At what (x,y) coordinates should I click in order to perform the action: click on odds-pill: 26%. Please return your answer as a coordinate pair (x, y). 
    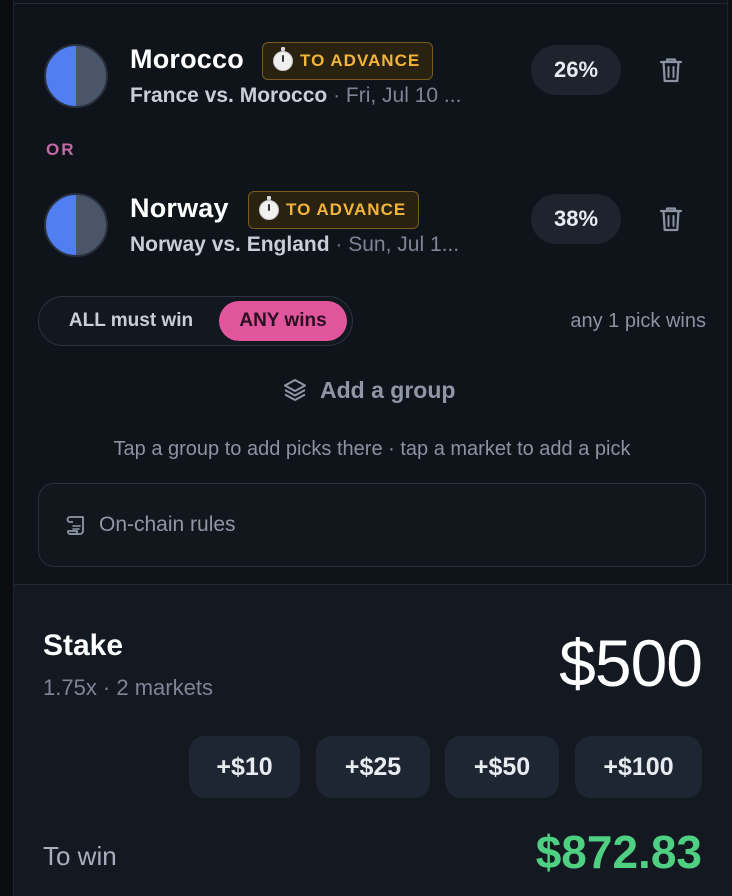
    Looking at the image, I should click on (576, 70).